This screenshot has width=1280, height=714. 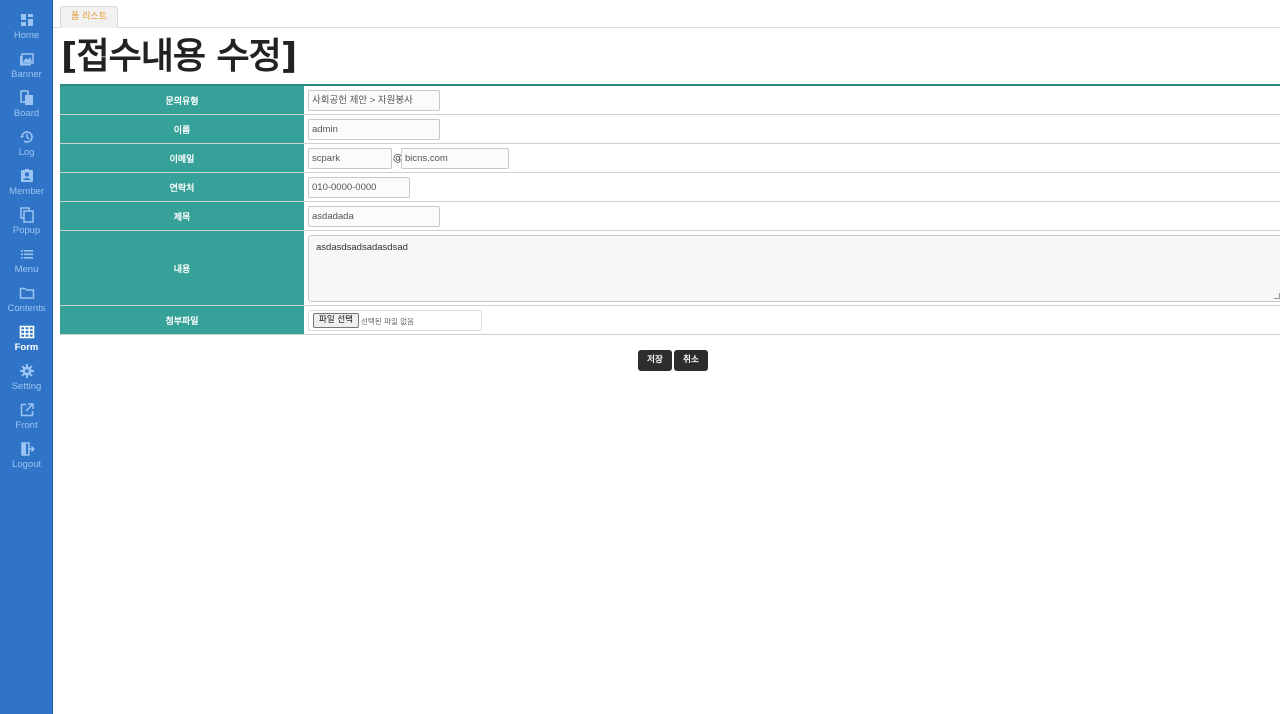 I want to click on inquiry-type-field: 사회공헌 제안 > 자원봉사, so click(x=374, y=100).